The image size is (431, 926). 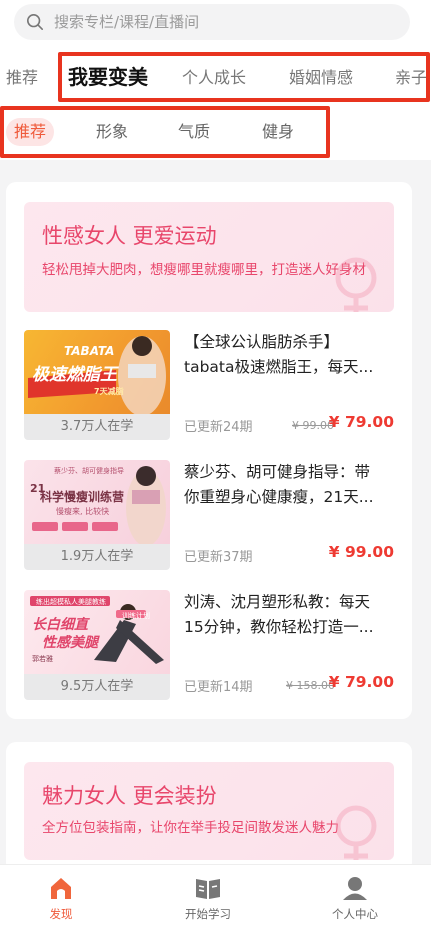 I want to click on section-subtitle: 轻松甩掉大肥肉，想瘦哪里就瘦哪里，打造迷人好身材, so click(x=204, y=270).